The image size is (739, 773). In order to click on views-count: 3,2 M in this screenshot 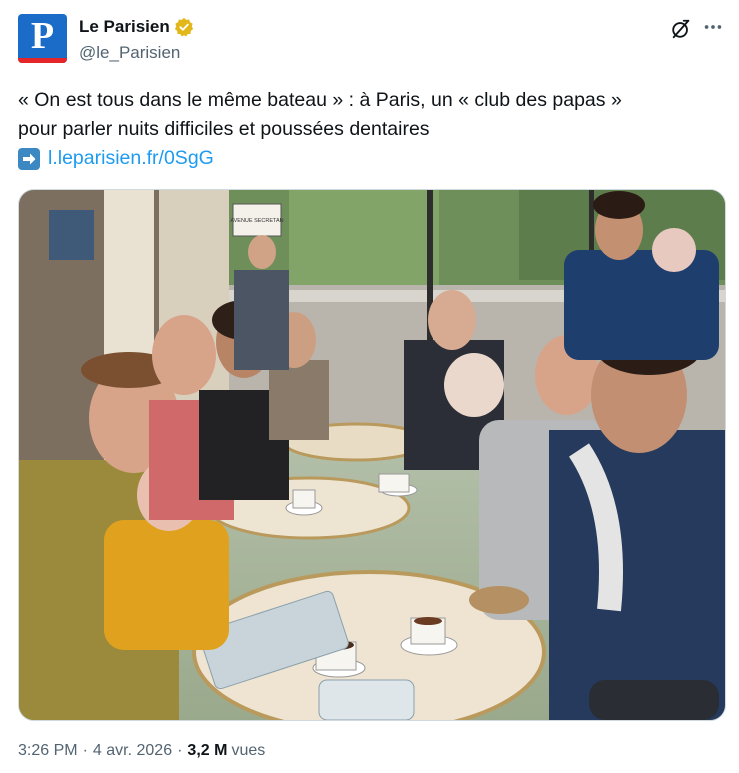, I will do `click(207, 750)`.